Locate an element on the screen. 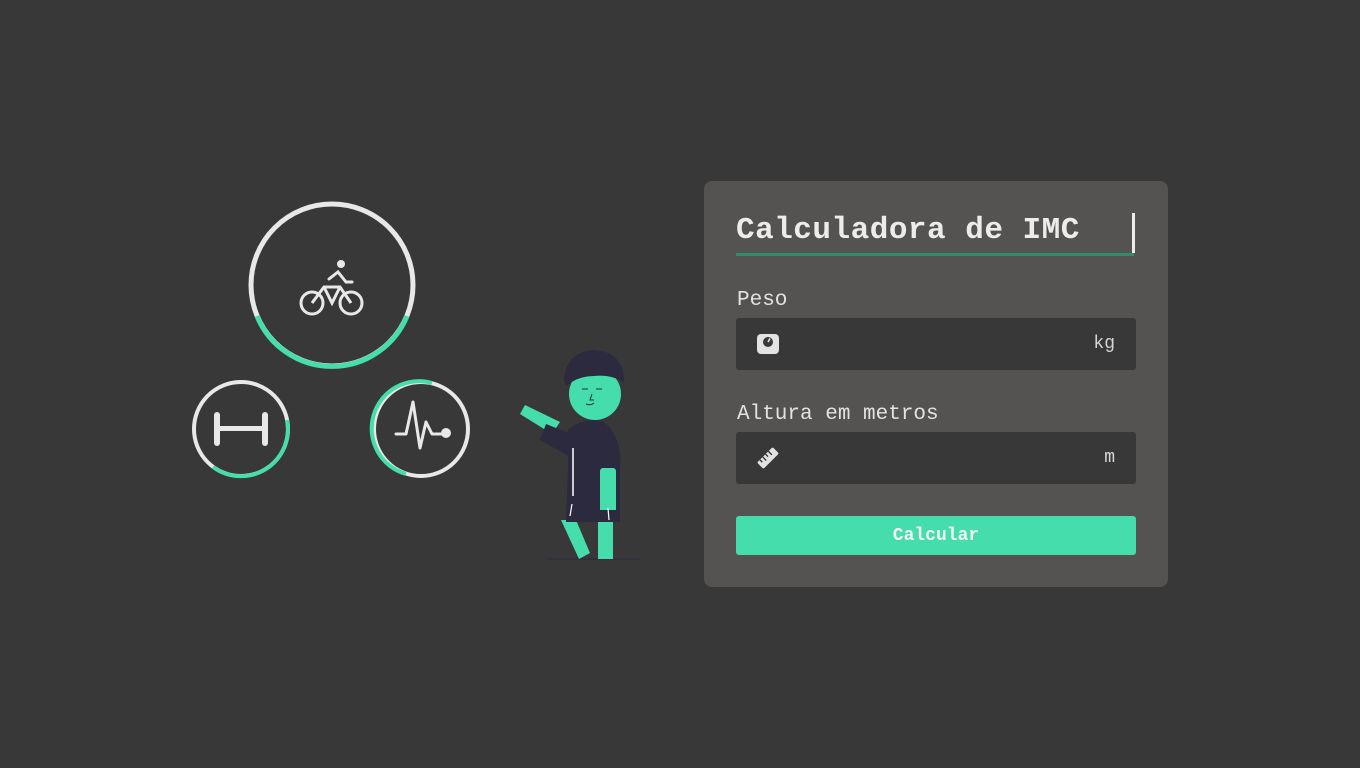 This screenshot has width=1360, height=768. title-caret is located at coordinates (1133, 233).